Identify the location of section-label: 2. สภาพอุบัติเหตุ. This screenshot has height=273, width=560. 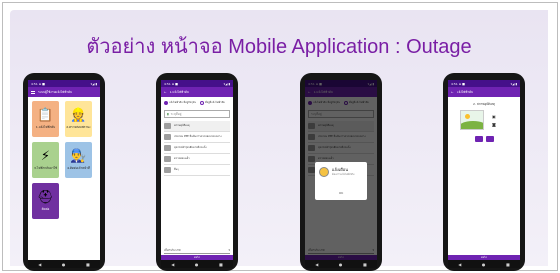
(484, 104).